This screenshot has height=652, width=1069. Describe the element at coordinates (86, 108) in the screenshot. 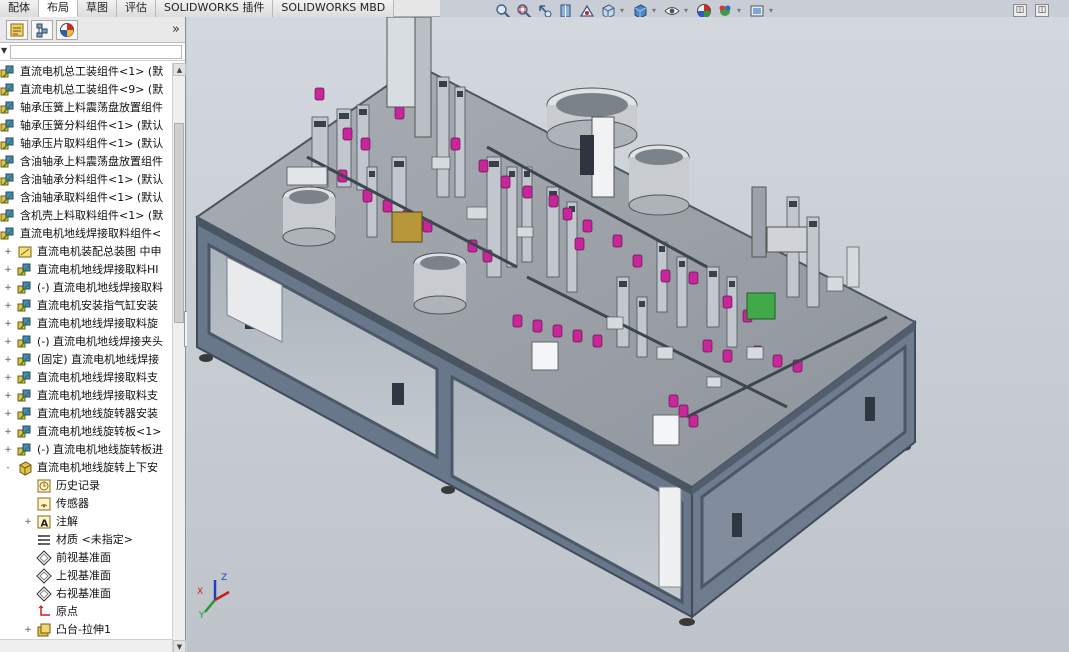

I see `tree-item: 轴承压簧上料震荡盘放置组件` at that location.